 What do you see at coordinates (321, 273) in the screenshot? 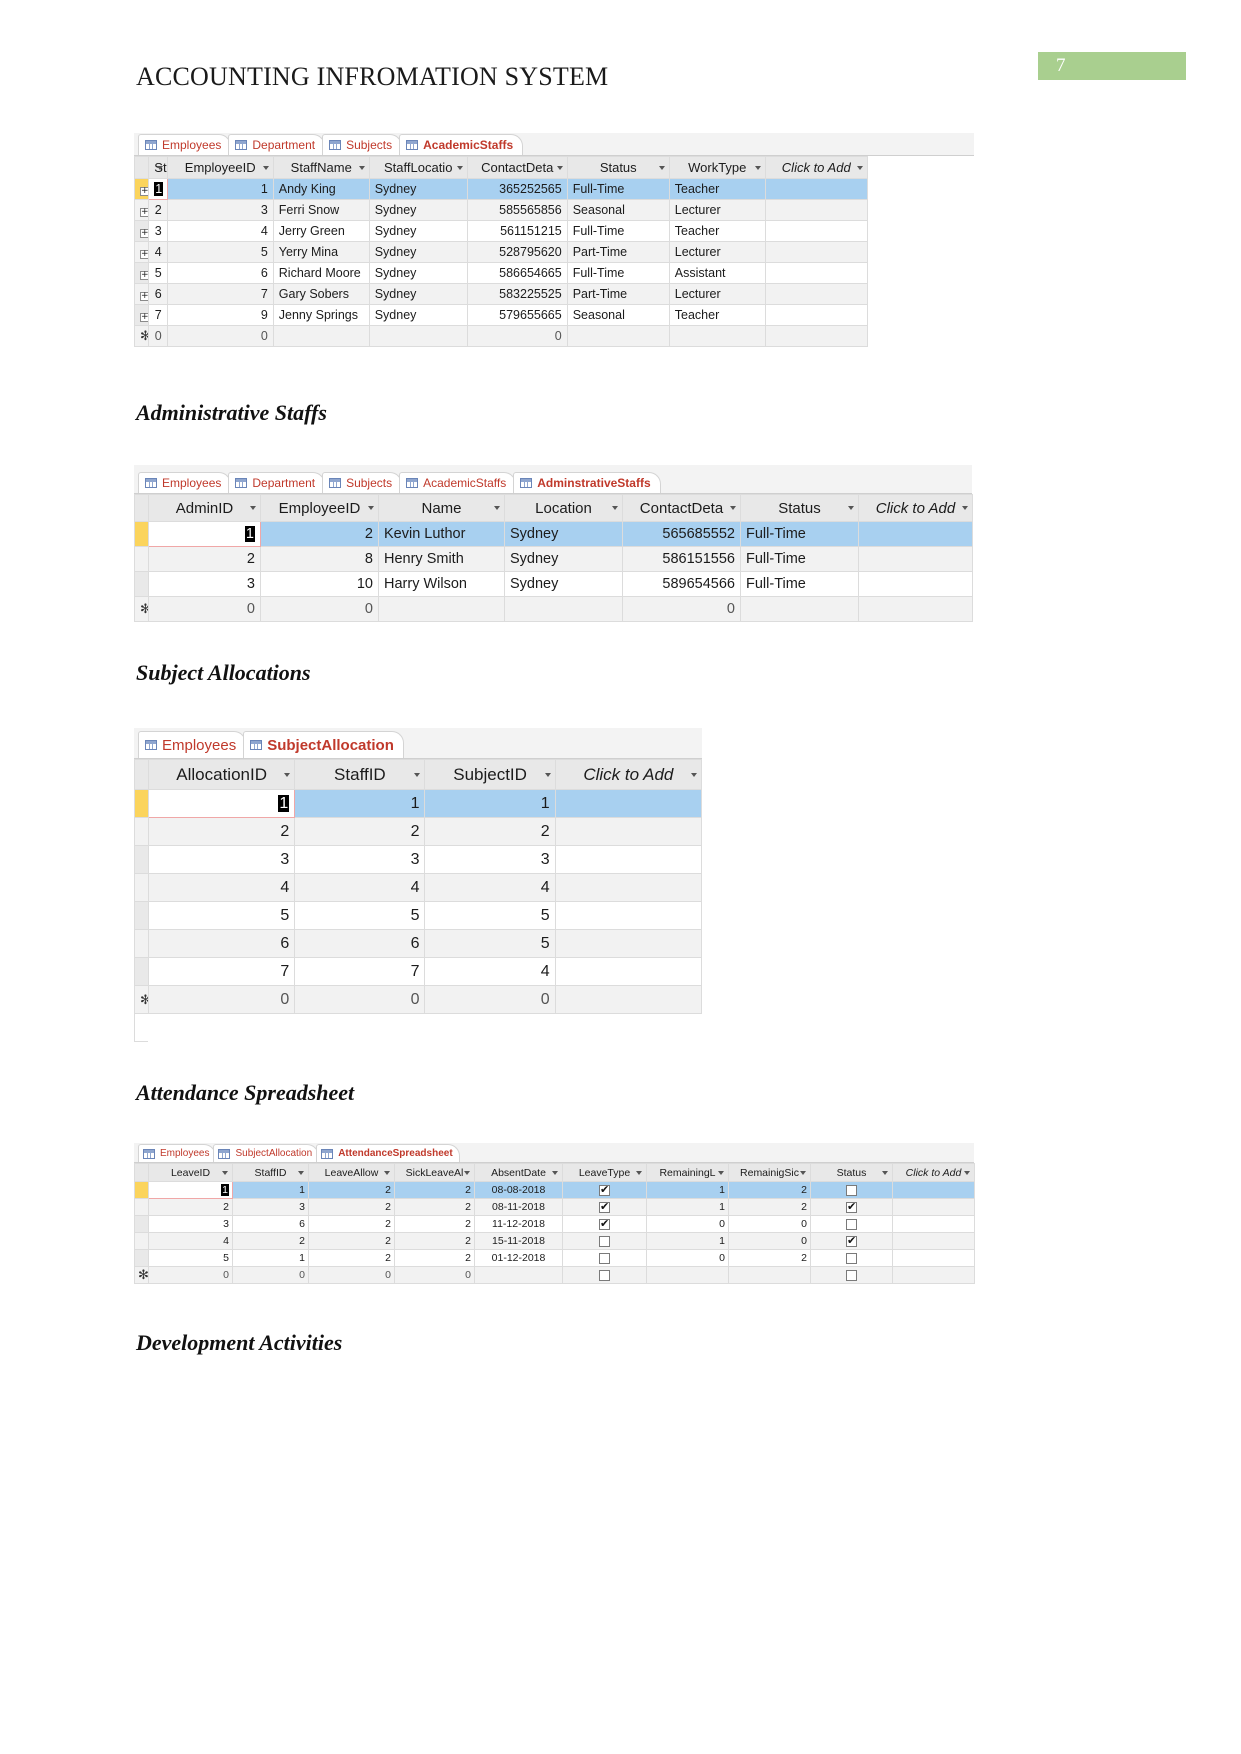
I see `cell-staffname: Richard Moore` at bounding box center [321, 273].